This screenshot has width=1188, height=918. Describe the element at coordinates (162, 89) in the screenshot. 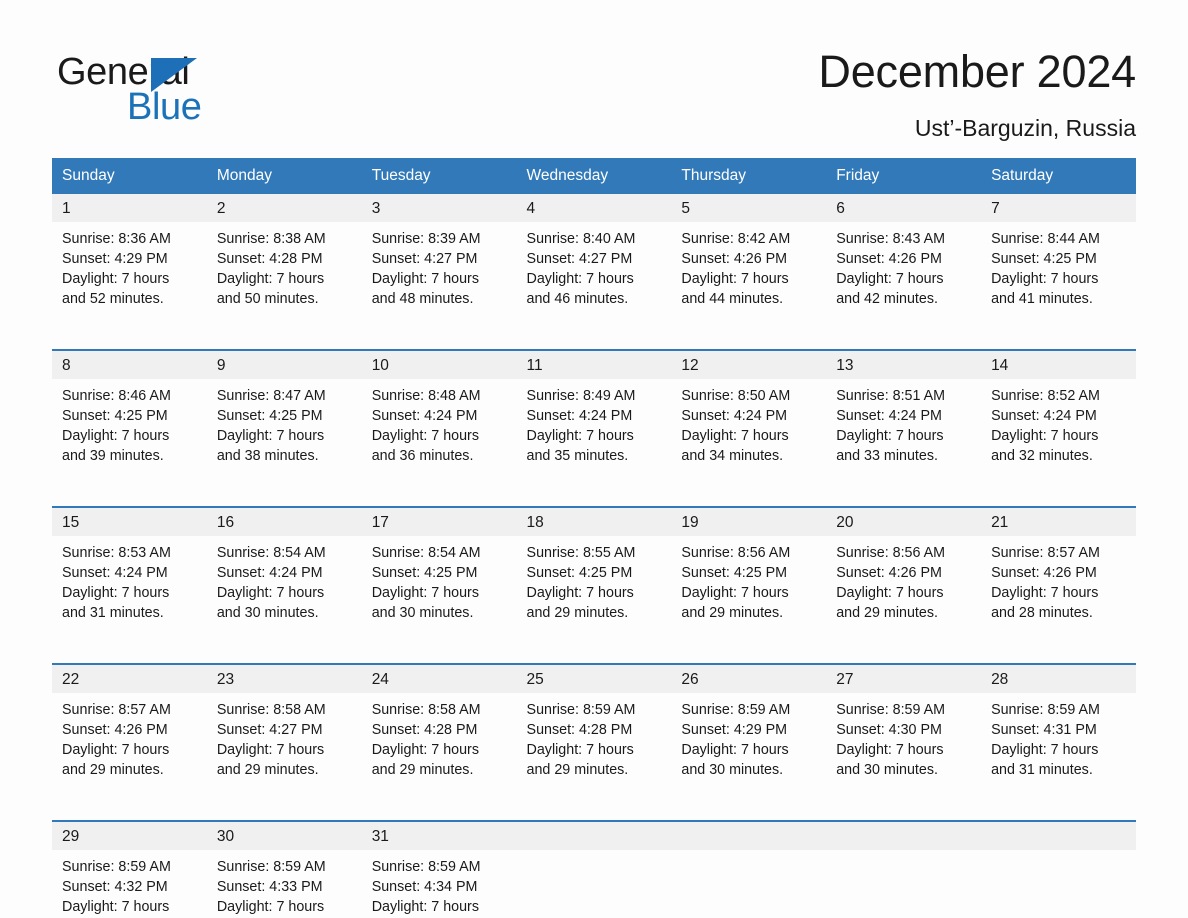

I see `general-blue-logo: General Blue` at that location.